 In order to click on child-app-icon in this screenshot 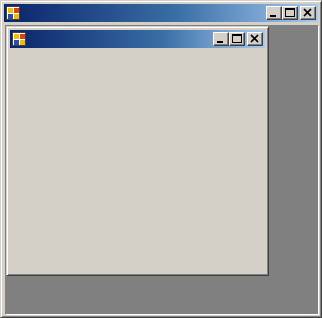, I will do `click(19, 39)`.